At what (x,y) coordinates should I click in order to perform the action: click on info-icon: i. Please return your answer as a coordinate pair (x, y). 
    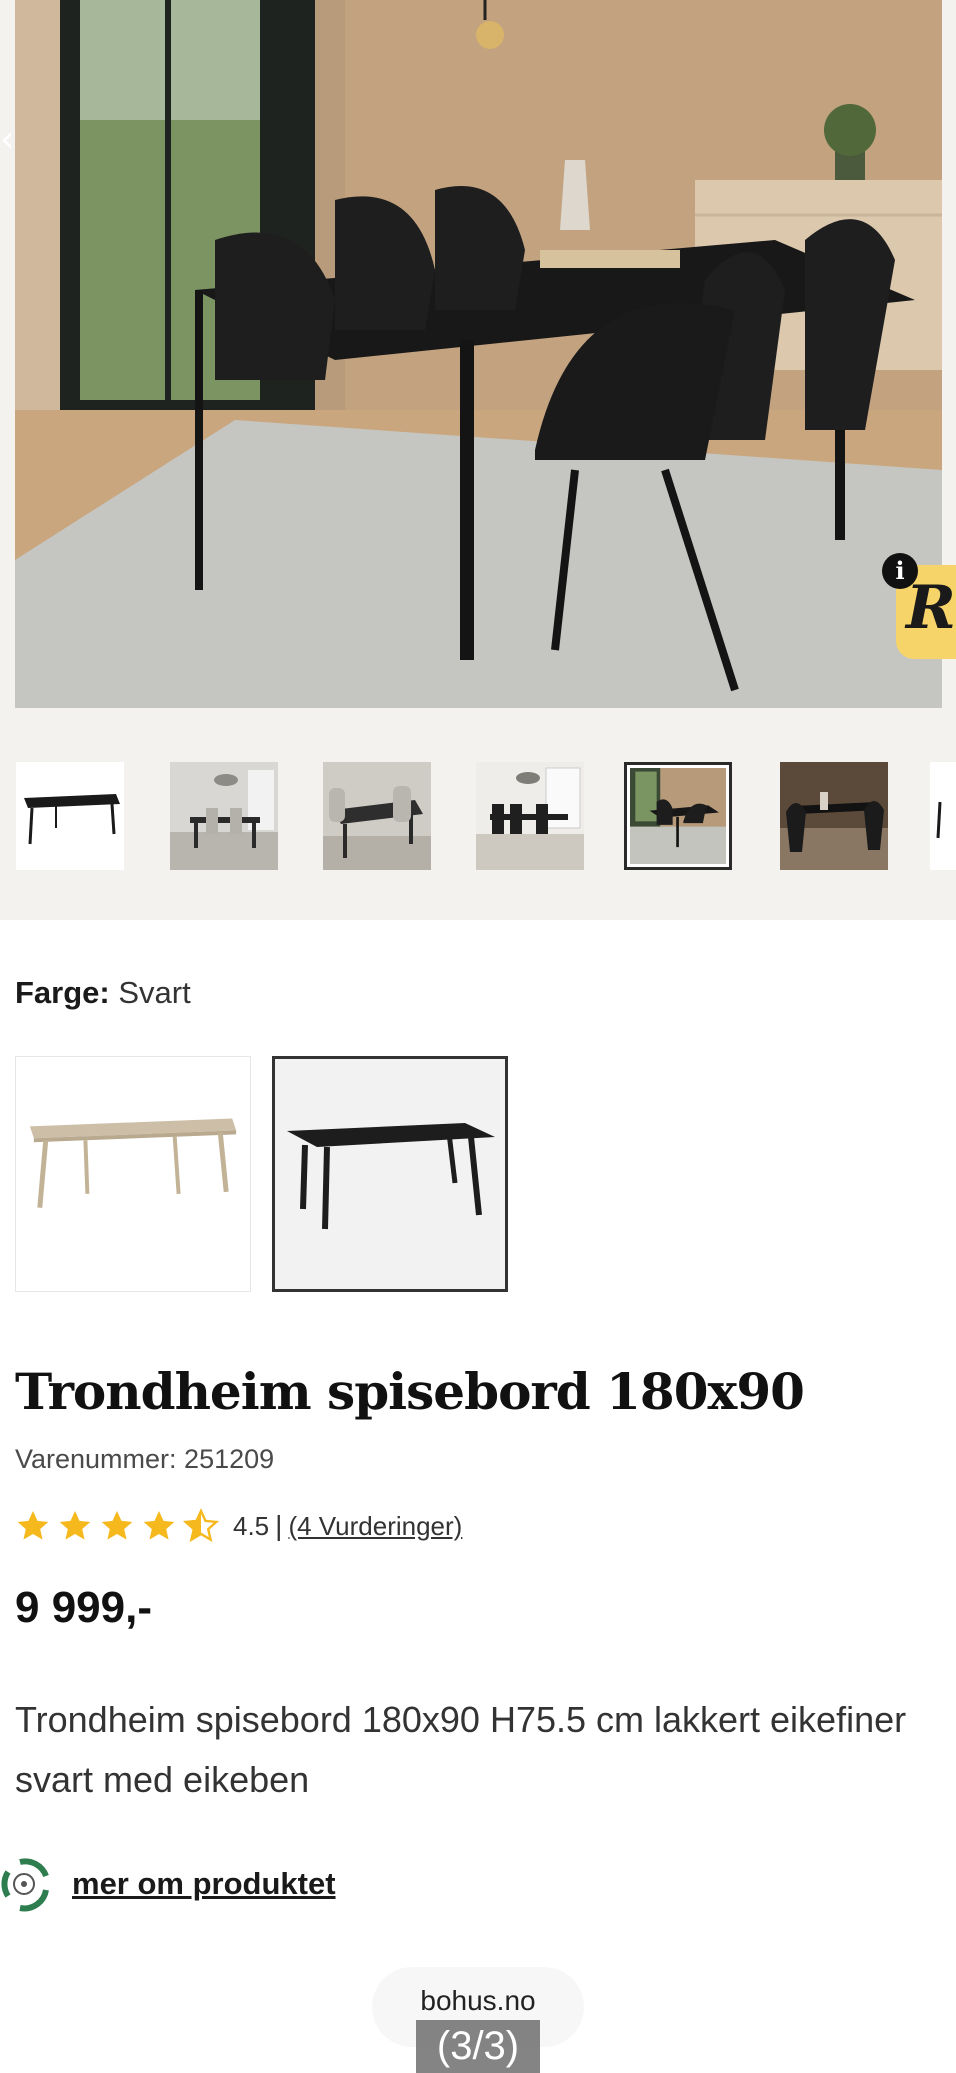
    Looking at the image, I should click on (900, 571).